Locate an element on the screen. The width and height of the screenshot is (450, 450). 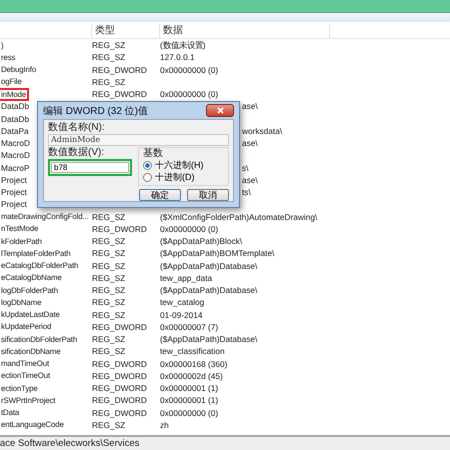
value-data: ts\ is located at coordinates (246, 192).